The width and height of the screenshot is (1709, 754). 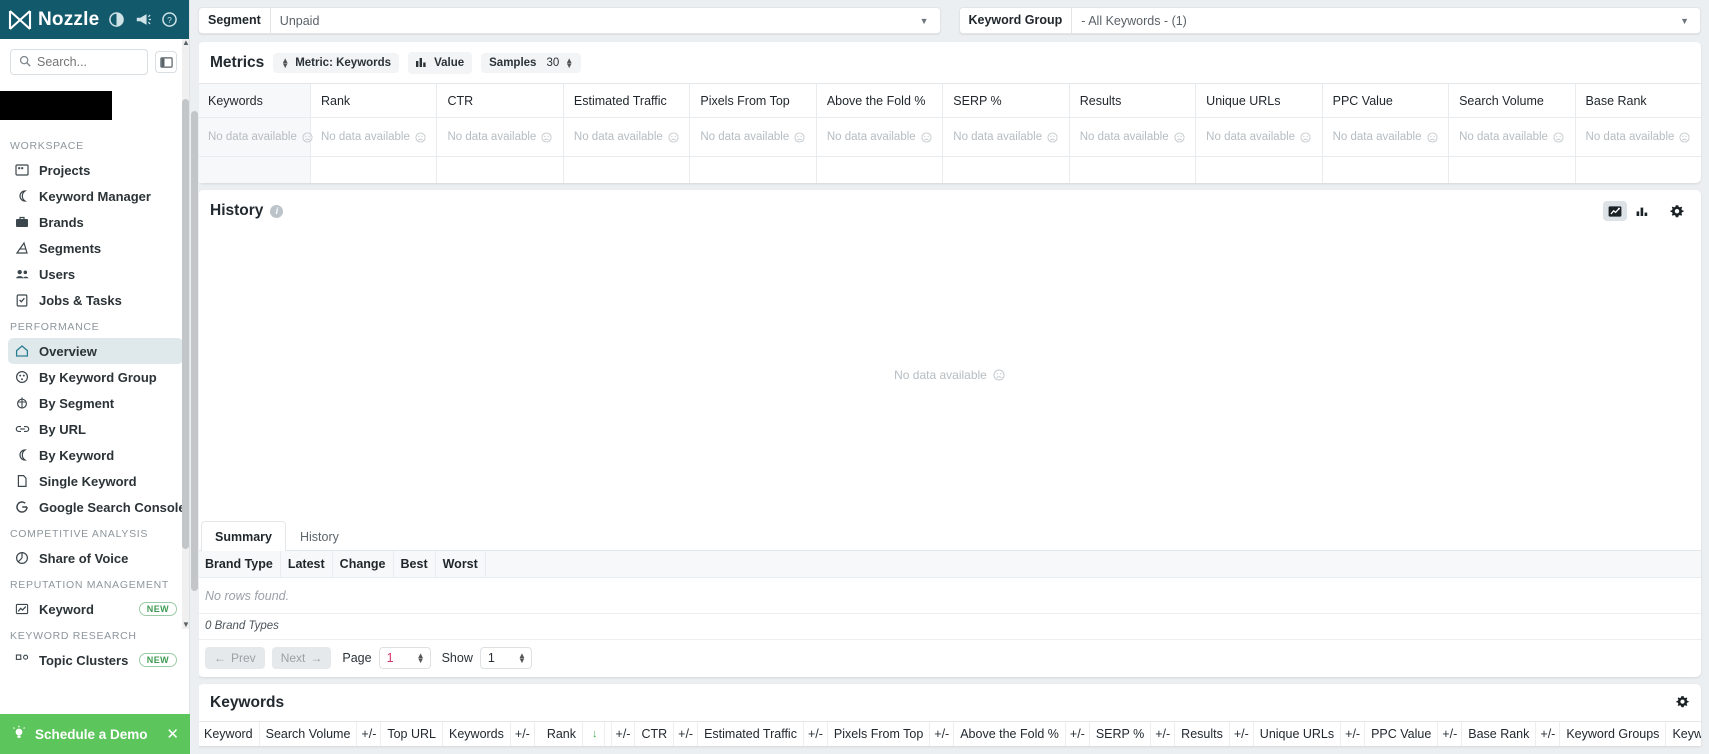 What do you see at coordinates (95, 300) in the screenshot?
I see `sidebar-item-jobs-tasks: Jobs & Tasks` at bounding box center [95, 300].